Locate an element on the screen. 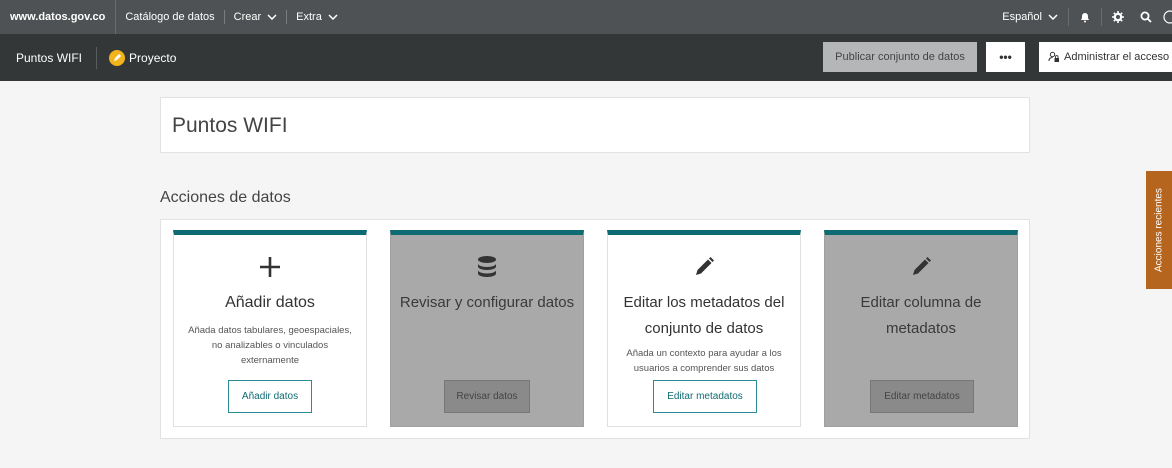 Image resolution: width=1172 pixels, height=468 pixels. card-title: Añadir datos is located at coordinates (270, 302).